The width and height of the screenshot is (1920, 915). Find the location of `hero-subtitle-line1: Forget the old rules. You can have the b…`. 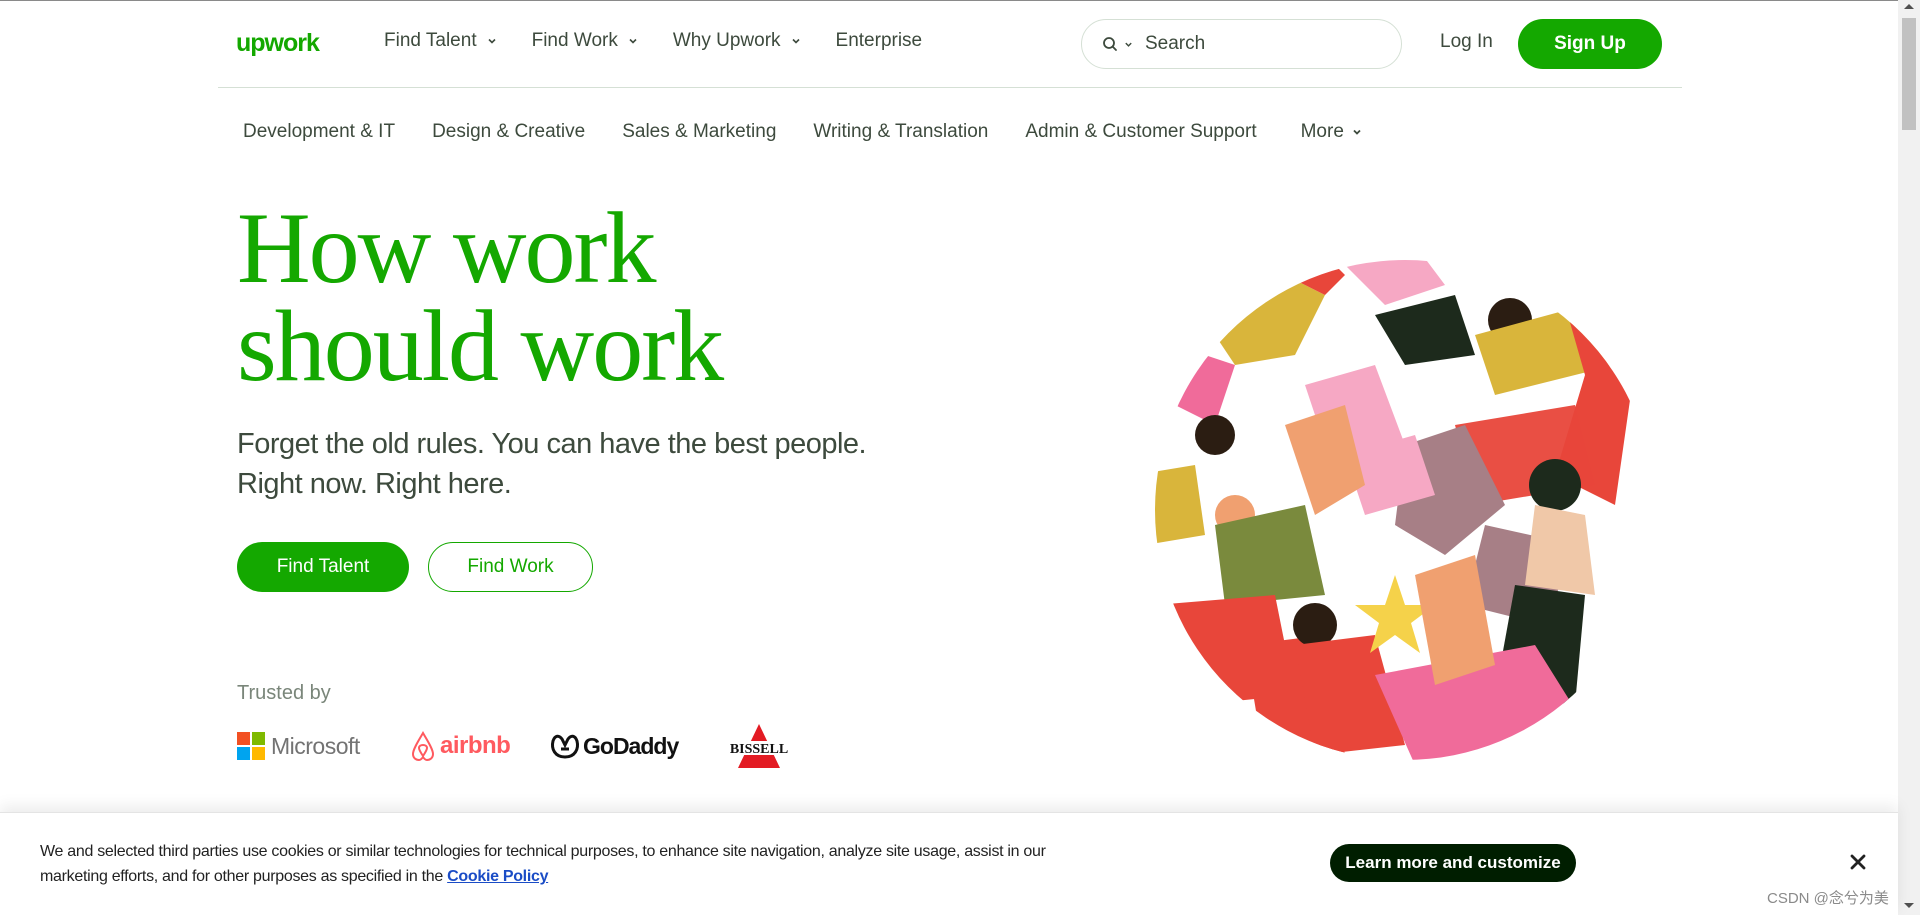

hero-subtitle-line1: Forget the old rules. You can have the b… is located at coordinates (552, 444).